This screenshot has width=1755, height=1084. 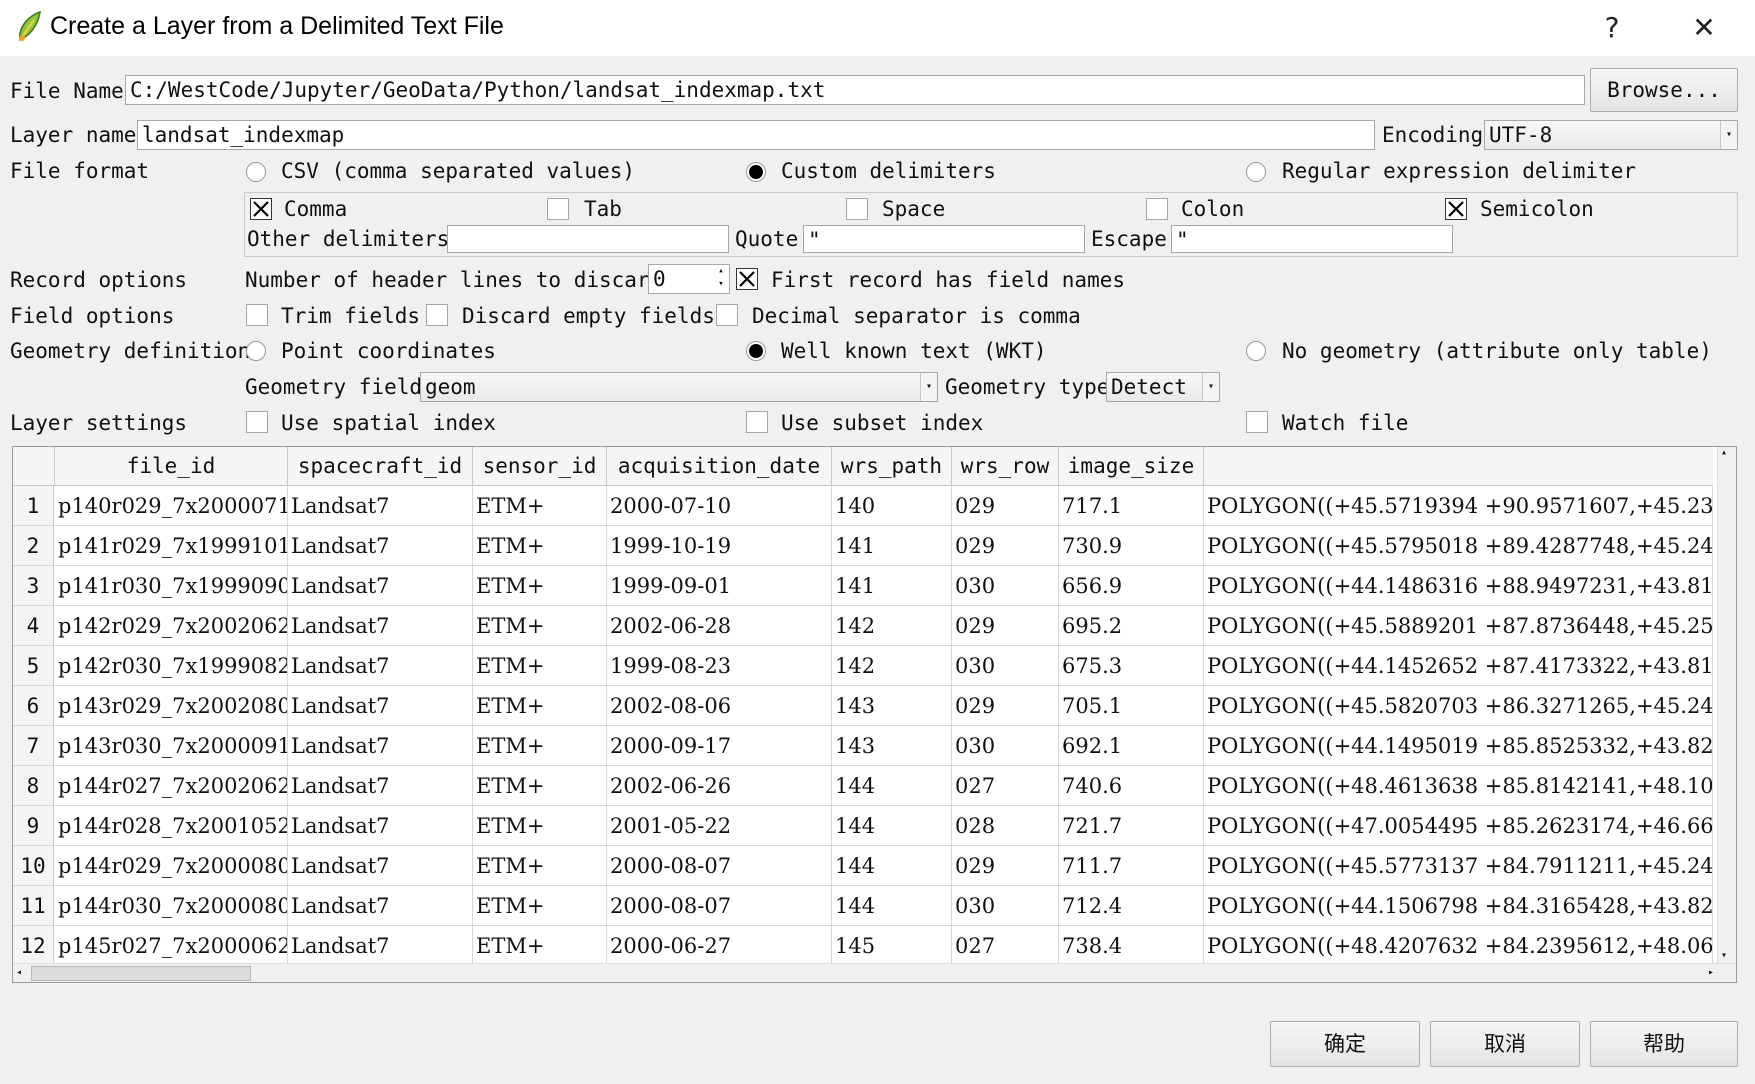 I want to click on table-cell: 695.2, so click(x=1131, y=626).